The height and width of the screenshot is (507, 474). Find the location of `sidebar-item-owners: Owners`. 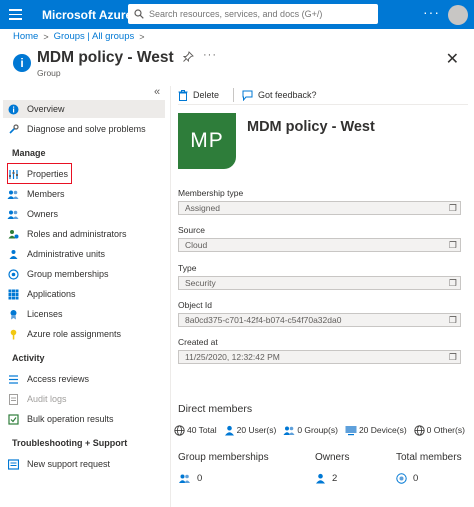

sidebar-item-owners: Owners is located at coordinates (86, 214).